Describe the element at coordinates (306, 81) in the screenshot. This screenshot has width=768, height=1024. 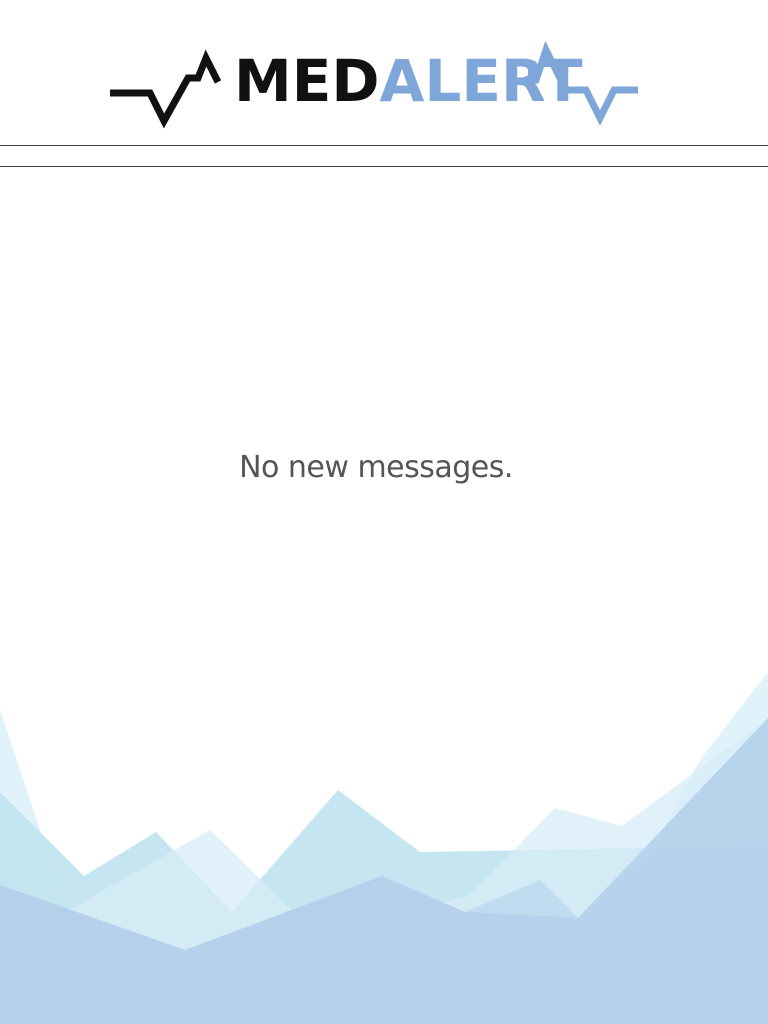
I see `logo-text-med: MED` at that location.